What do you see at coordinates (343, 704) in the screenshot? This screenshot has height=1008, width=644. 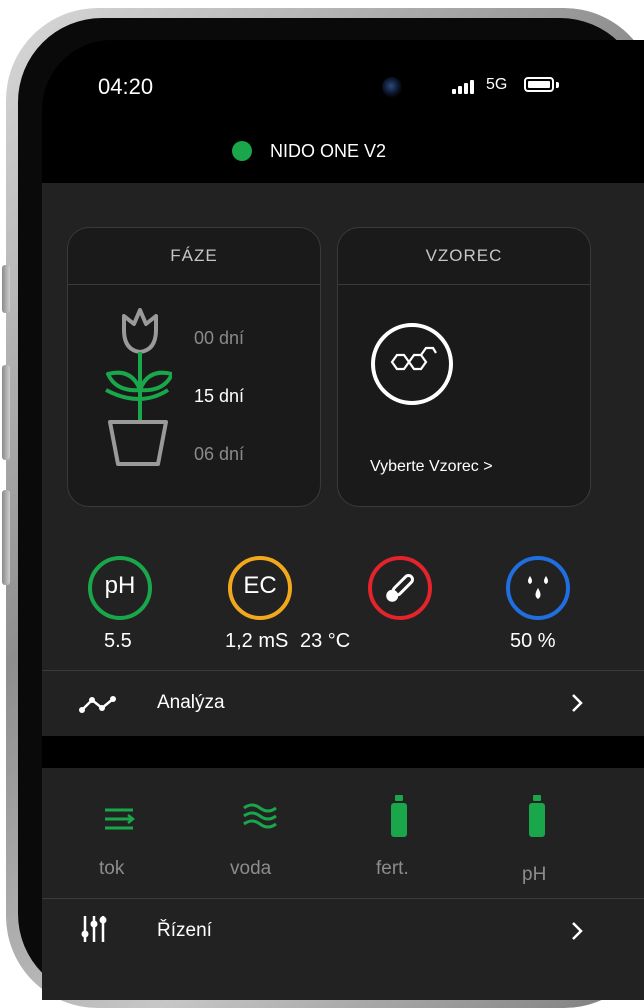 I see `analysis-menu-item: Analýza` at bounding box center [343, 704].